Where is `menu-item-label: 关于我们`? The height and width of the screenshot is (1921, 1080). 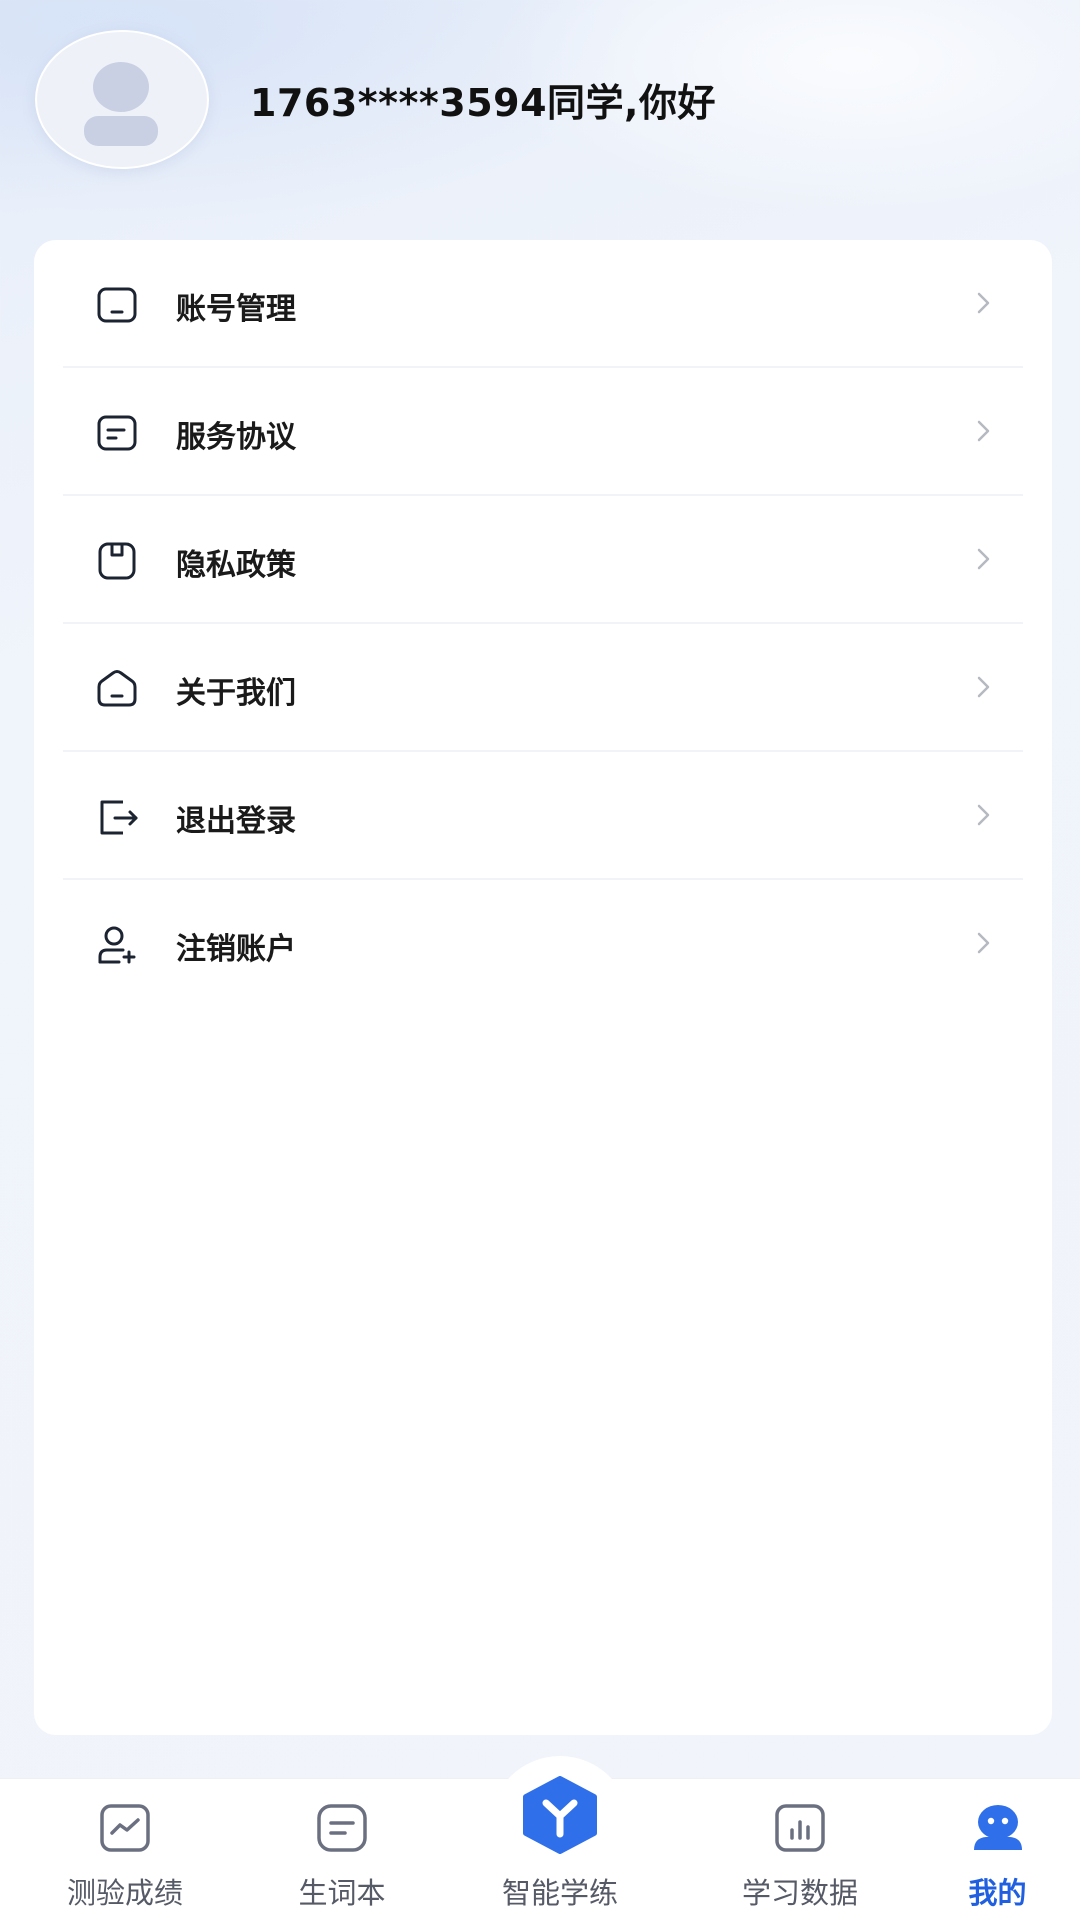
menu-item-label: 关于我们 is located at coordinates (236, 693).